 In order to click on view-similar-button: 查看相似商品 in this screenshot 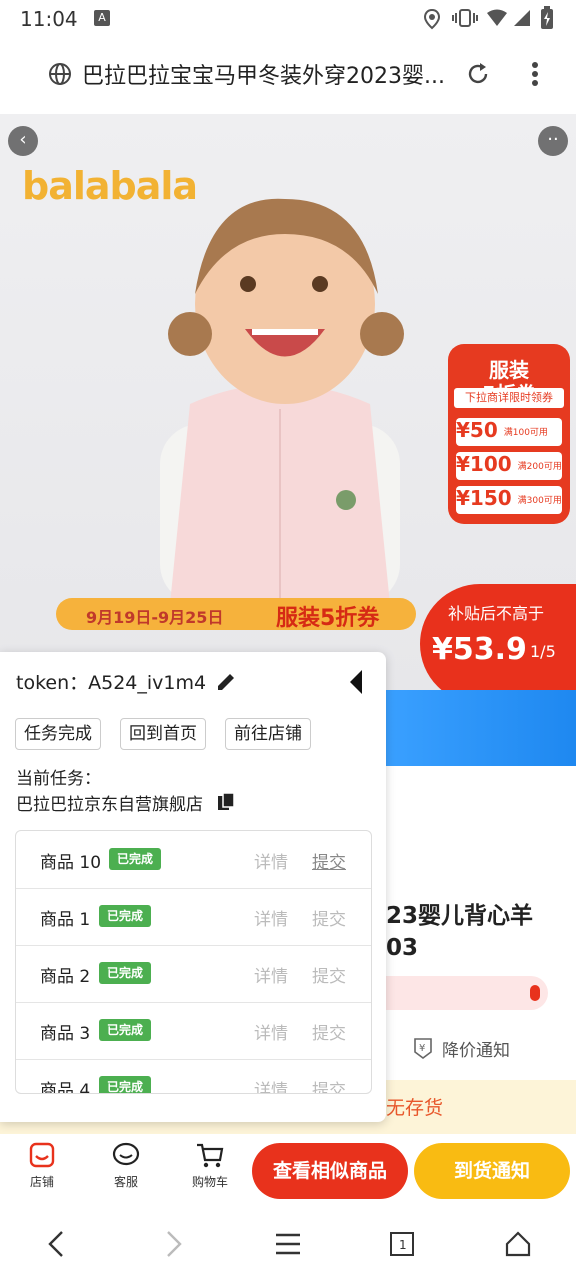, I will do `click(330, 1171)`.